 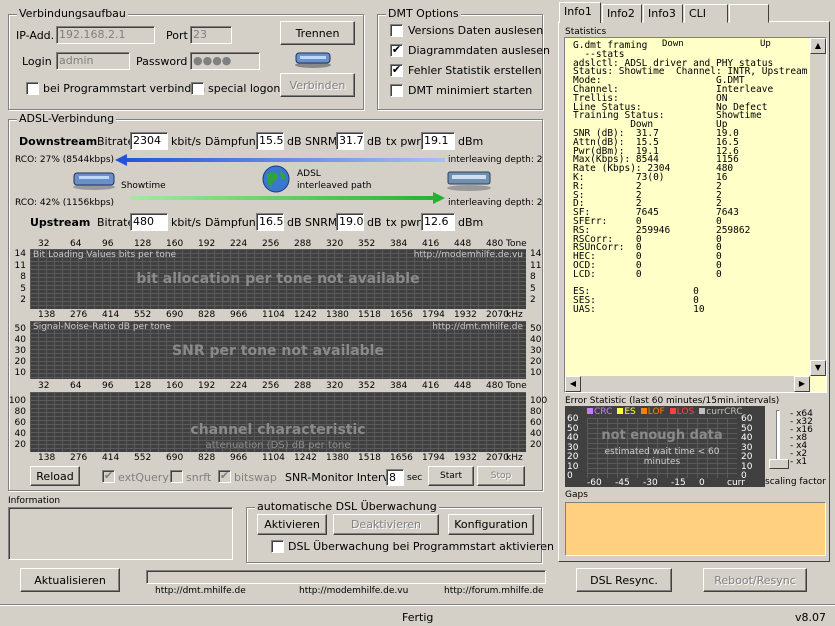 What do you see at coordinates (234, 222) in the screenshot?
I see `up-daempfung-label: Dämpfung` at bounding box center [234, 222].